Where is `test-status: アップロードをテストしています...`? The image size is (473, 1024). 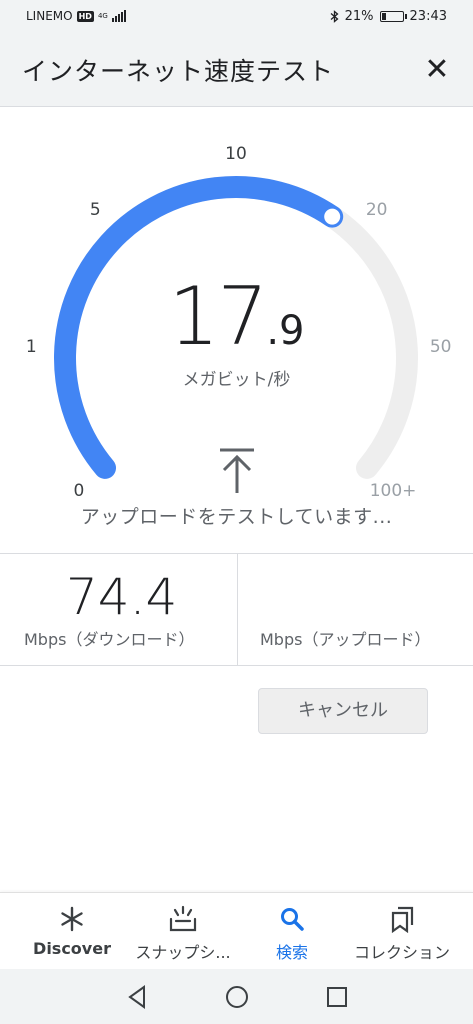 test-status: アップロードをテストしています... is located at coordinates (236, 517).